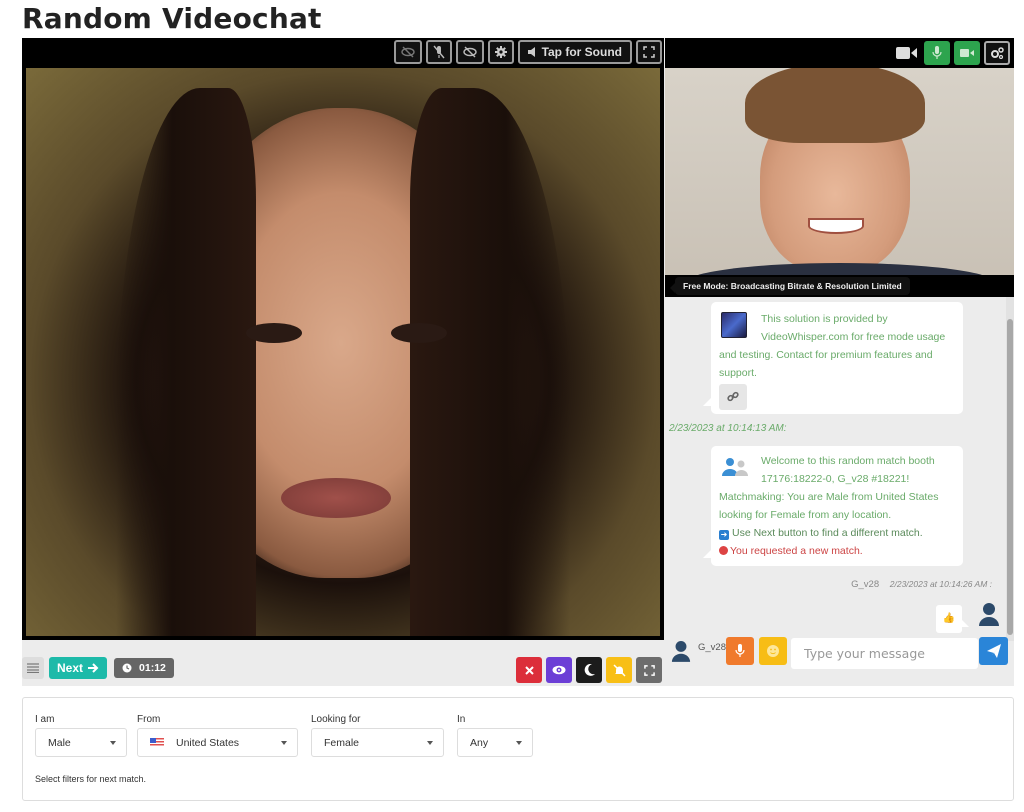  Describe the element at coordinates (796, 551) in the screenshot. I see `new-match-notice: You requested a new match.` at that location.